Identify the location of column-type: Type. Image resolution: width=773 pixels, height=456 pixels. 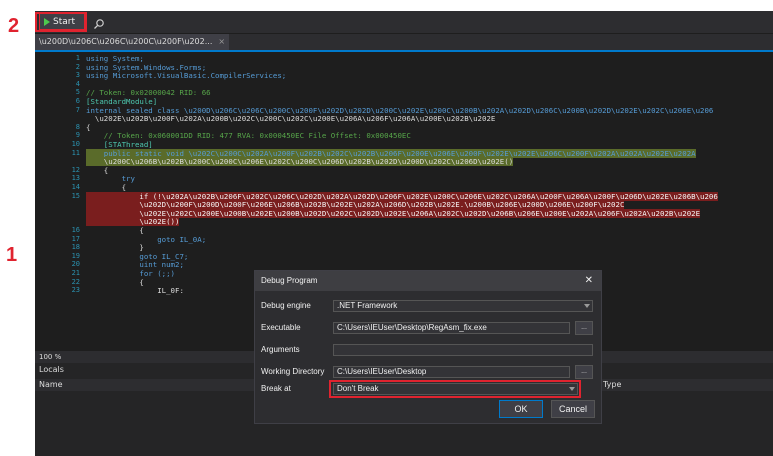
(612, 385).